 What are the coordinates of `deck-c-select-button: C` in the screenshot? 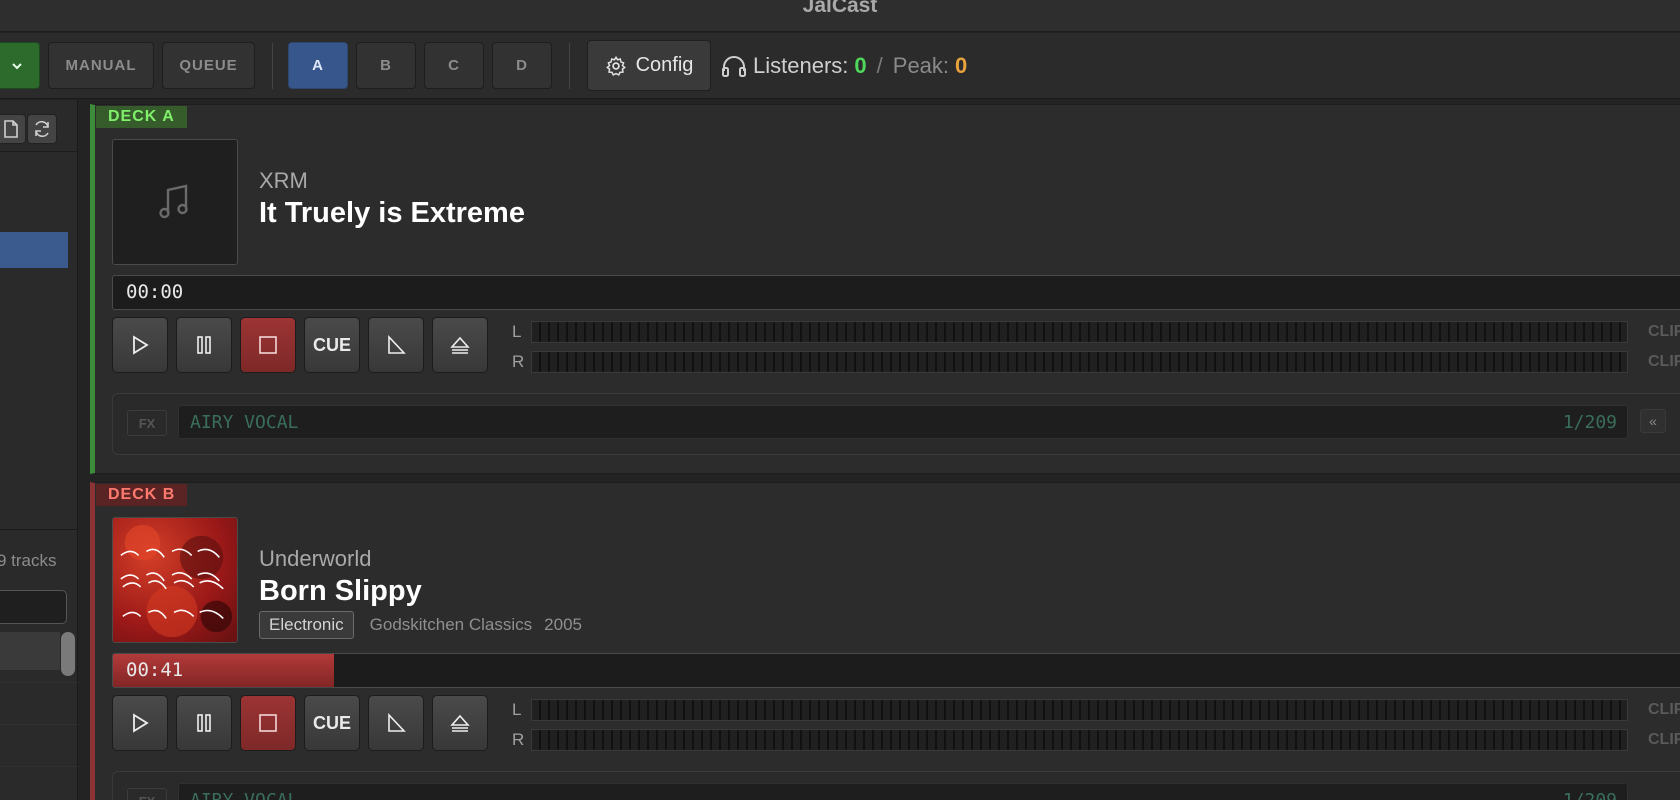 It's located at (454, 65).